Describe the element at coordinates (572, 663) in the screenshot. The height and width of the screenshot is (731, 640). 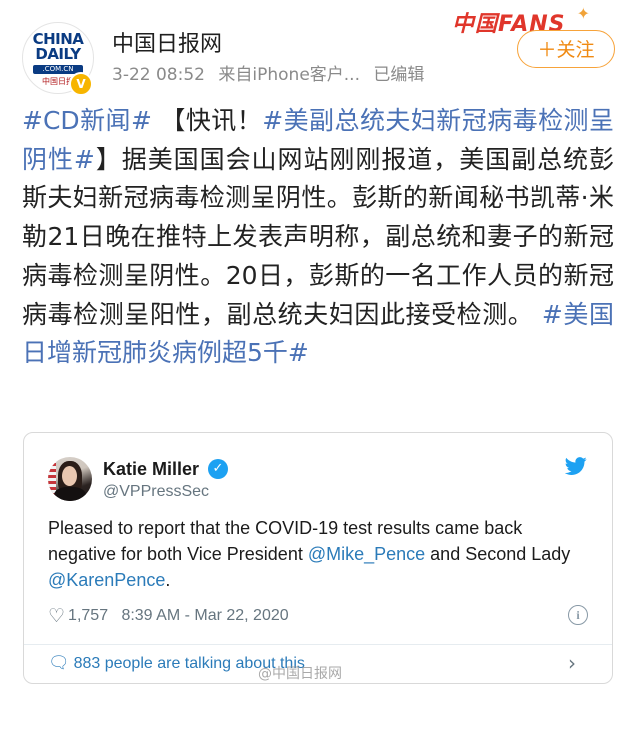
I see `chevron-right-icon: ›` at that location.